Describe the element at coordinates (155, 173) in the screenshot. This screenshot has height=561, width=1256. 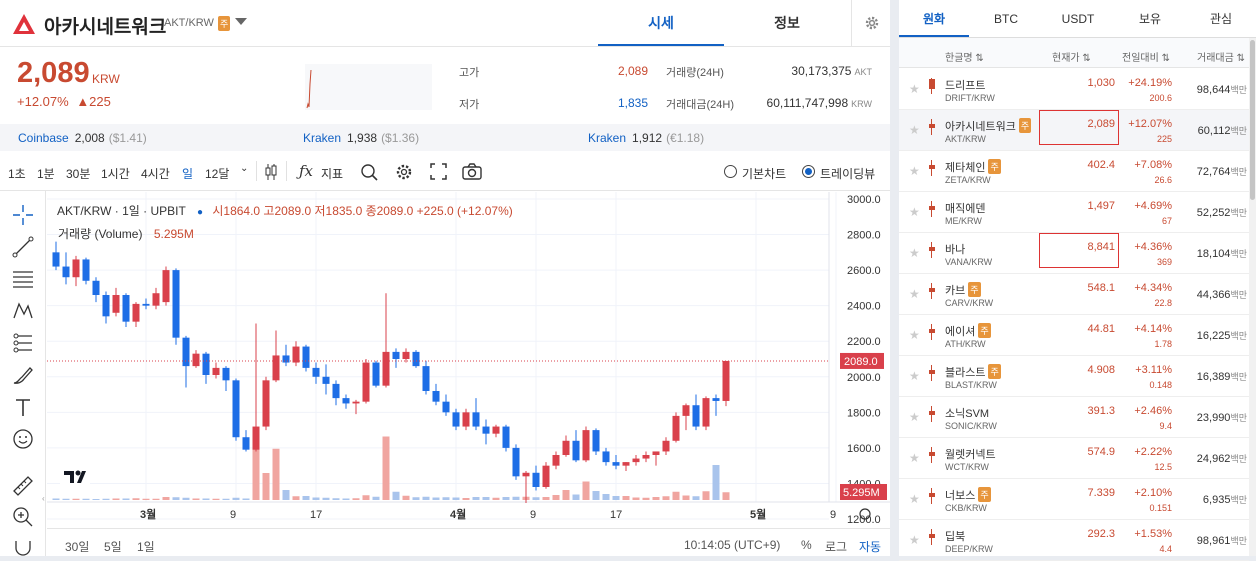
I see `interval-4h: 4시간` at that location.